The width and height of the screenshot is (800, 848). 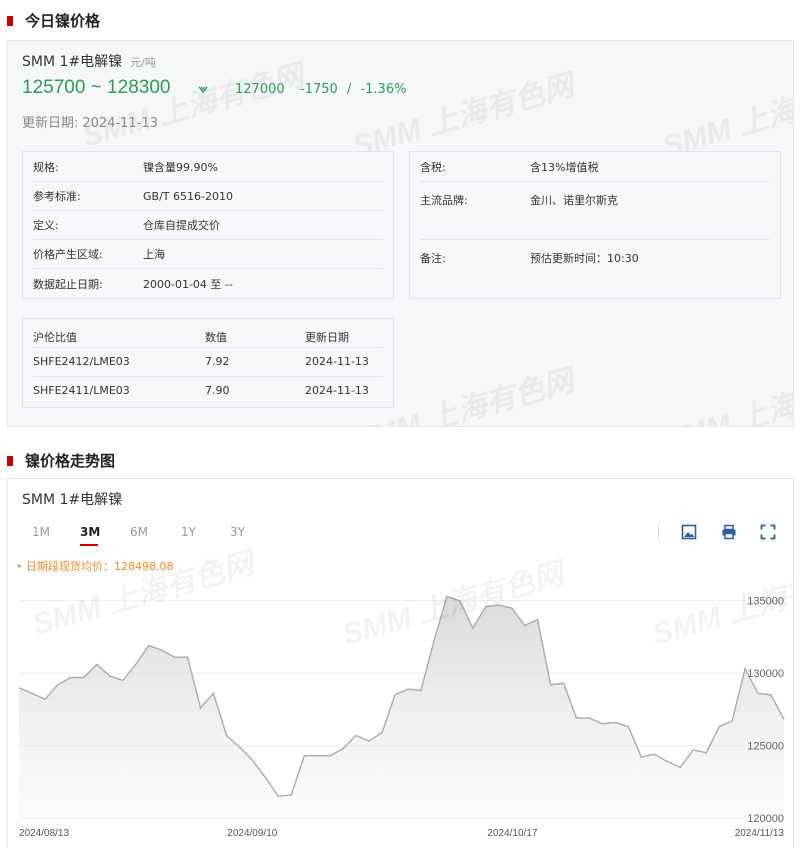 What do you see at coordinates (595, 269) in the screenshot?
I see `spec-row: 备注: 预估更新时间：10:30` at bounding box center [595, 269].